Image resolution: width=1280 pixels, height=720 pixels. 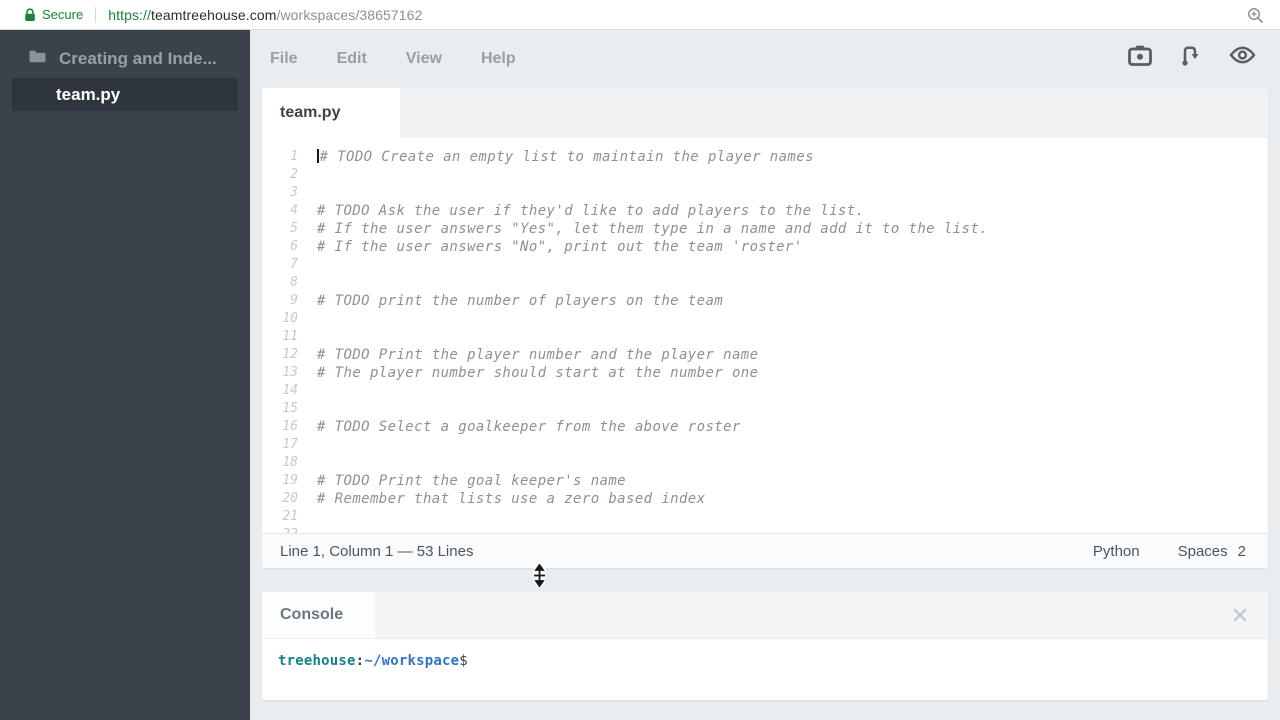 What do you see at coordinates (88, 94) in the screenshot?
I see `sidebar-file-label: team.py` at bounding box center [88, 94].